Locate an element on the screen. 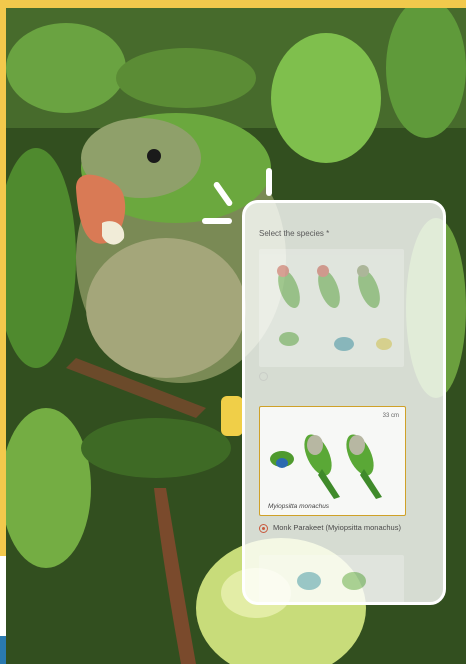 The height and width of the screenshot is (664, 466). option-label: Monk Parakeet (Myiopsitta monachus) is located at coordinates (337, 527).